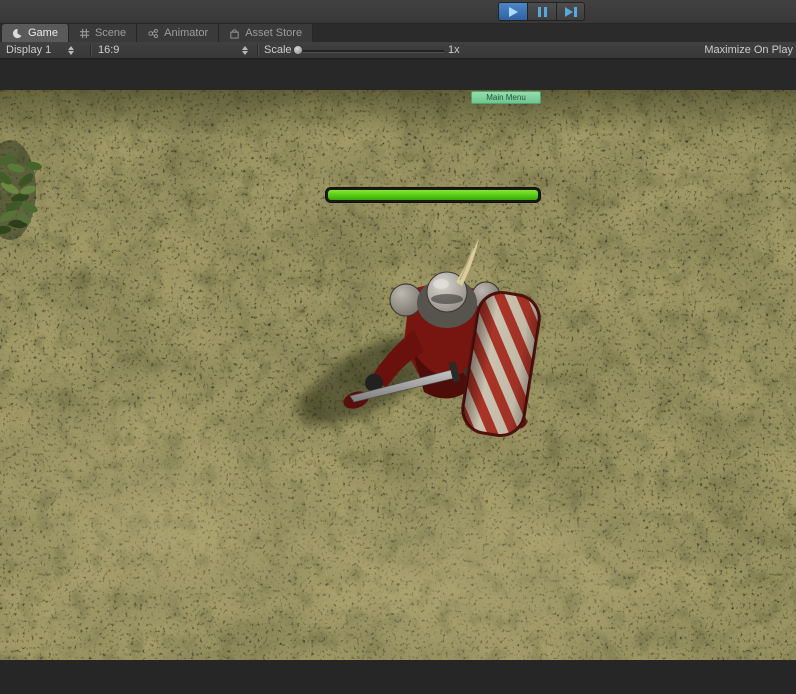 Image resolution: width=796 pixels, height=694 pixels. Describe the element at coordinates (398, 677) in the screenshot. I see `letterbox-bottom` at that location.